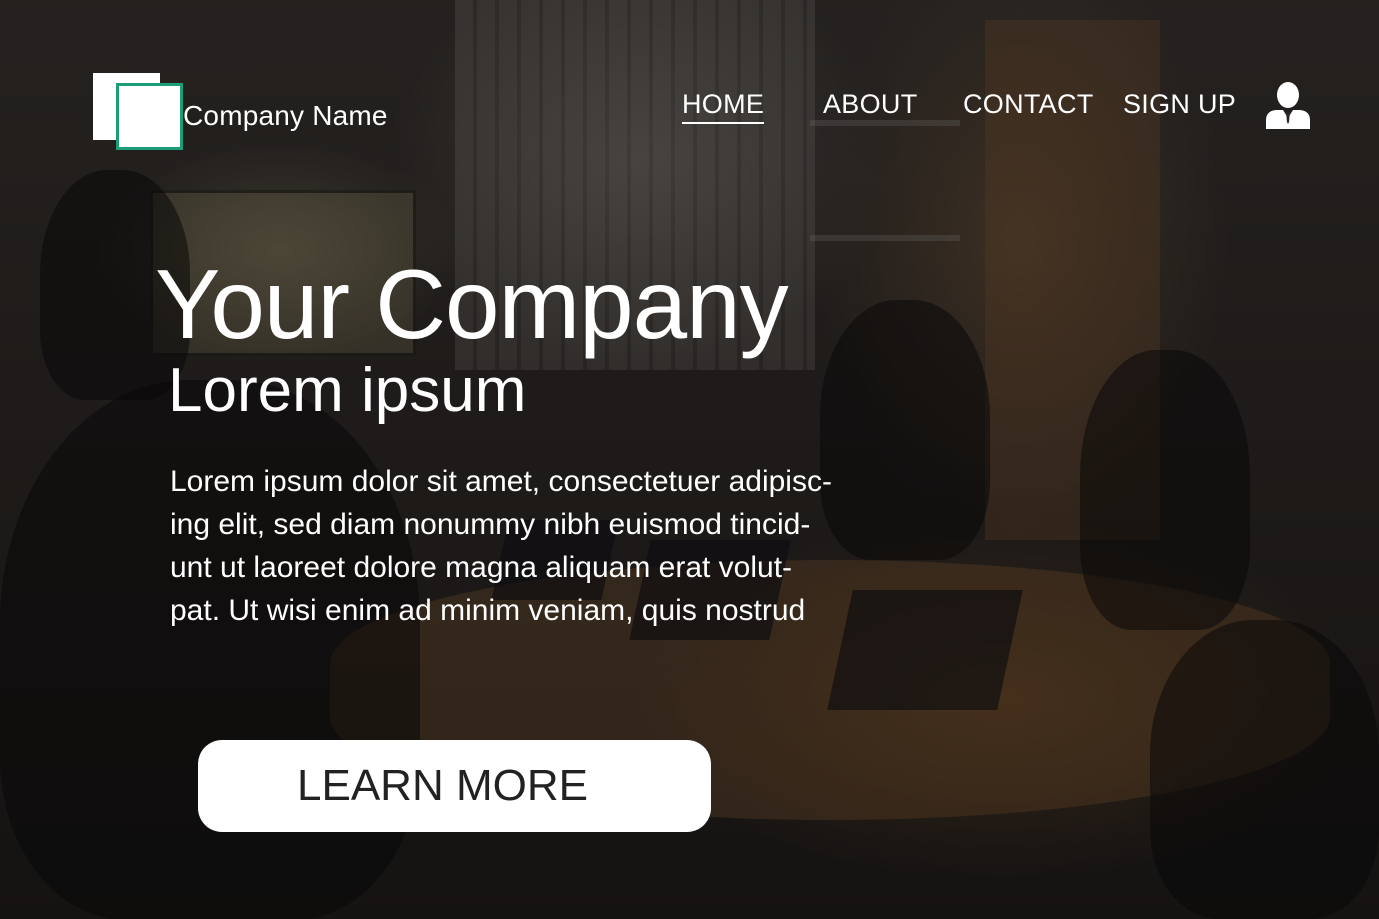  What do you see at coordinates (1288, 106) in the screenshot?
I see `user-icon` at bounding box center [1288, 106].